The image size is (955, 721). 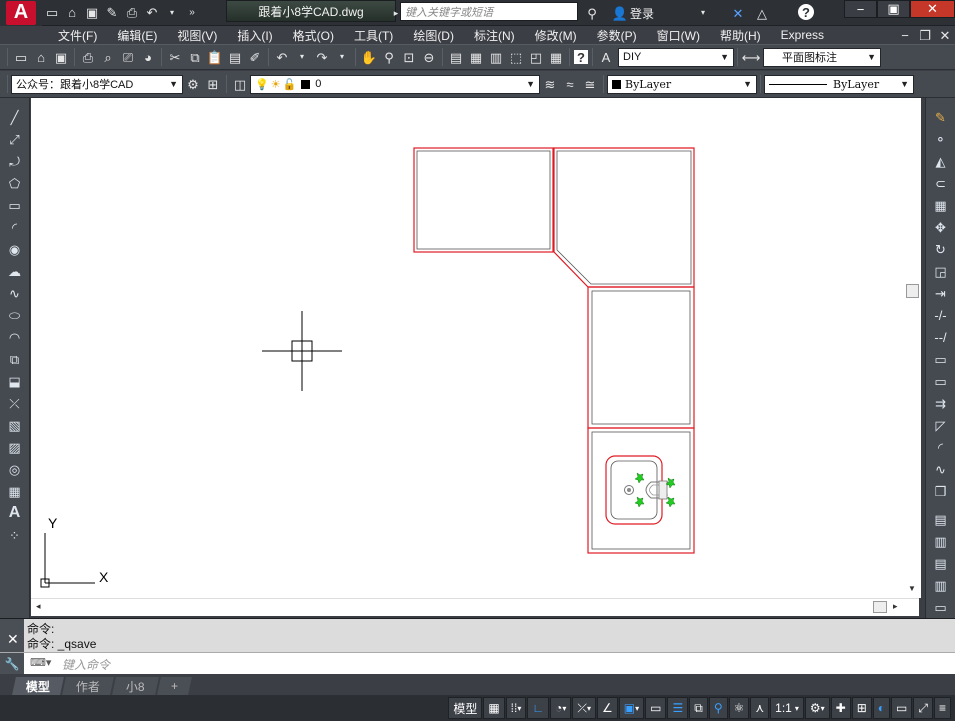 I want to click on gear-icon: ⚙, so click(x=193, y=84).